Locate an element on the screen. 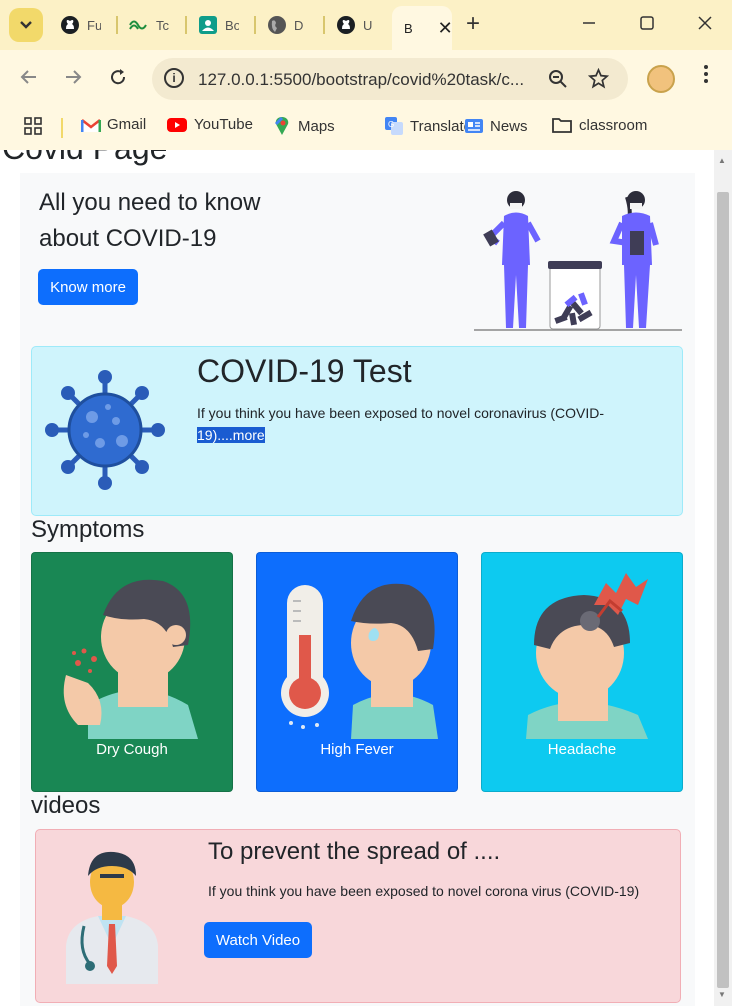  bookmark-maps: Maps is located at coordinates (303, 126).